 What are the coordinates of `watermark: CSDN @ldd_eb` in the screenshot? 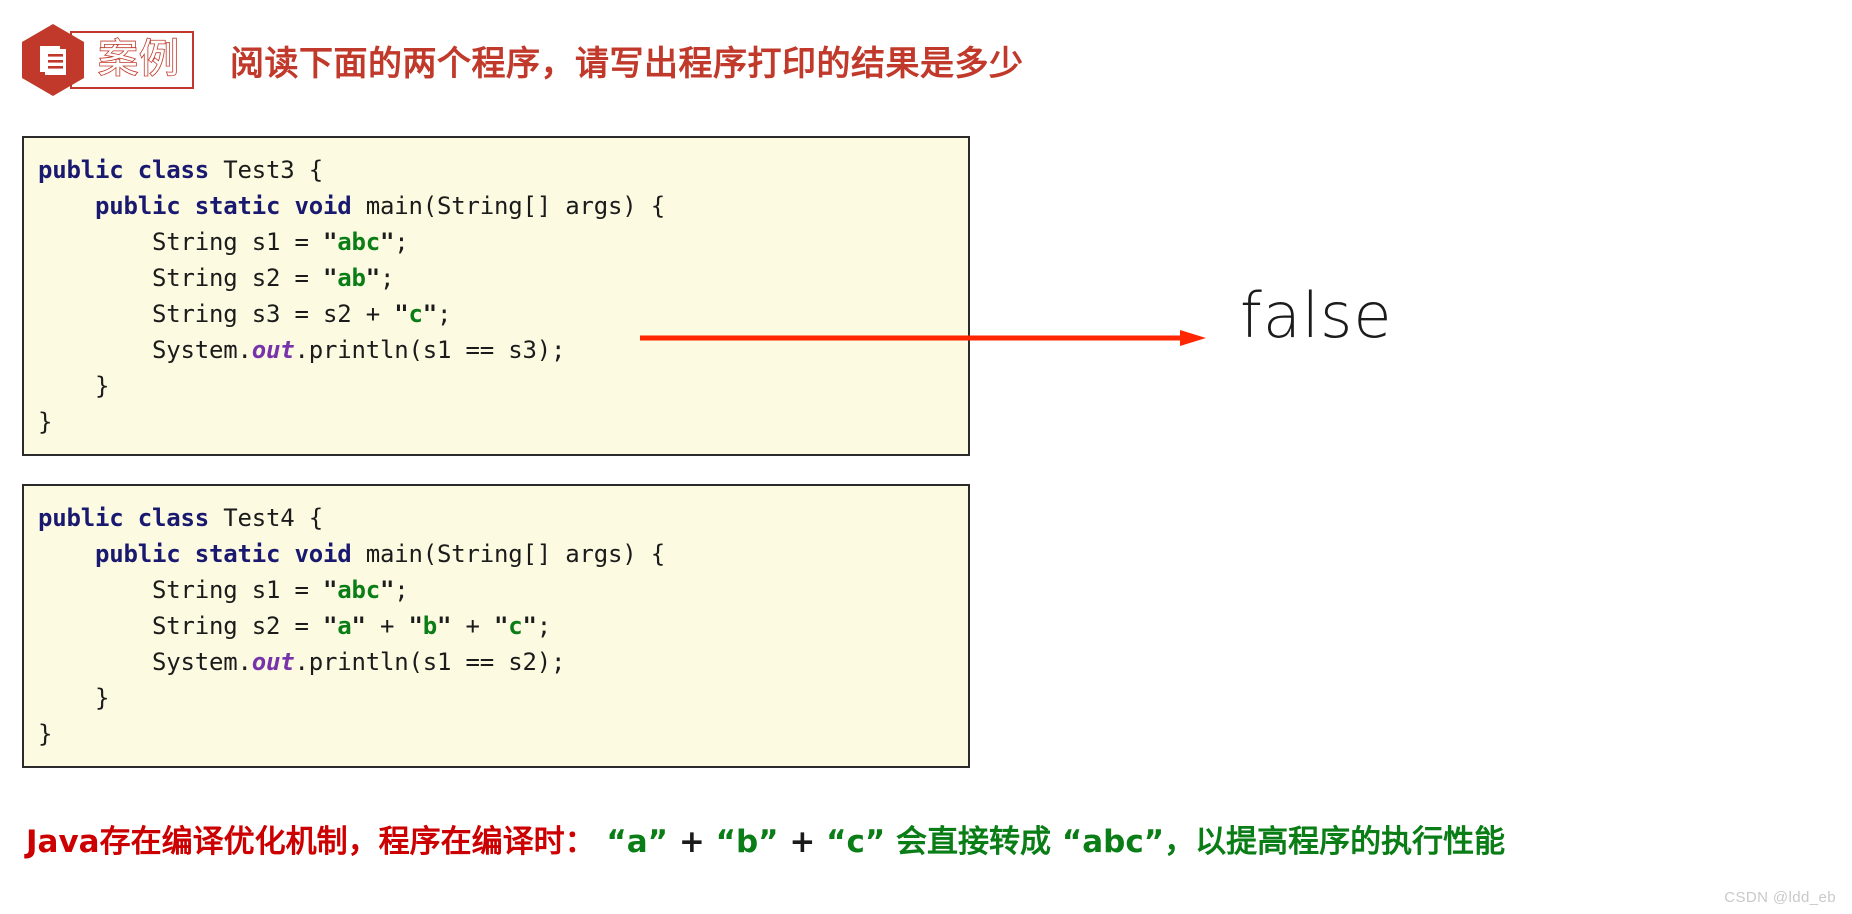 It's located at (1780, 897).